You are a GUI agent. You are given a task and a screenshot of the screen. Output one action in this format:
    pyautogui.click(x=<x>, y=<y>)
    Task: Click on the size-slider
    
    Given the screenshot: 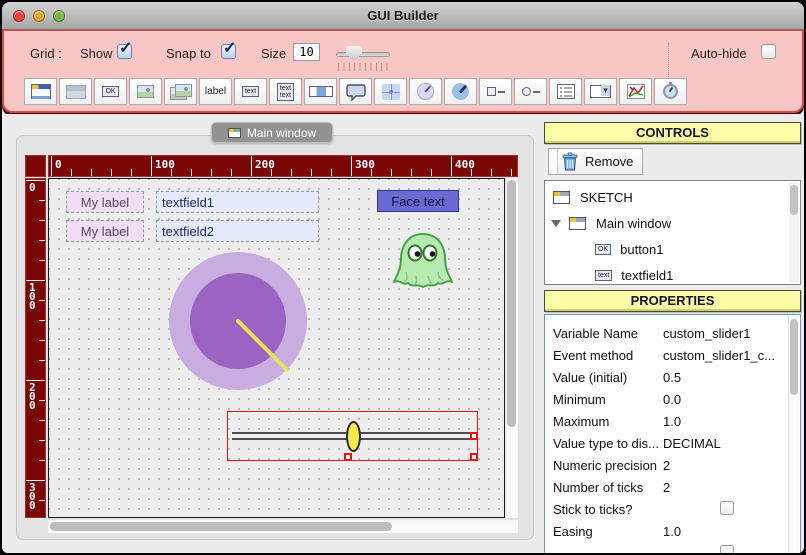 What is the action you would take?
    pyautogui.click(x=363, y=54)
    